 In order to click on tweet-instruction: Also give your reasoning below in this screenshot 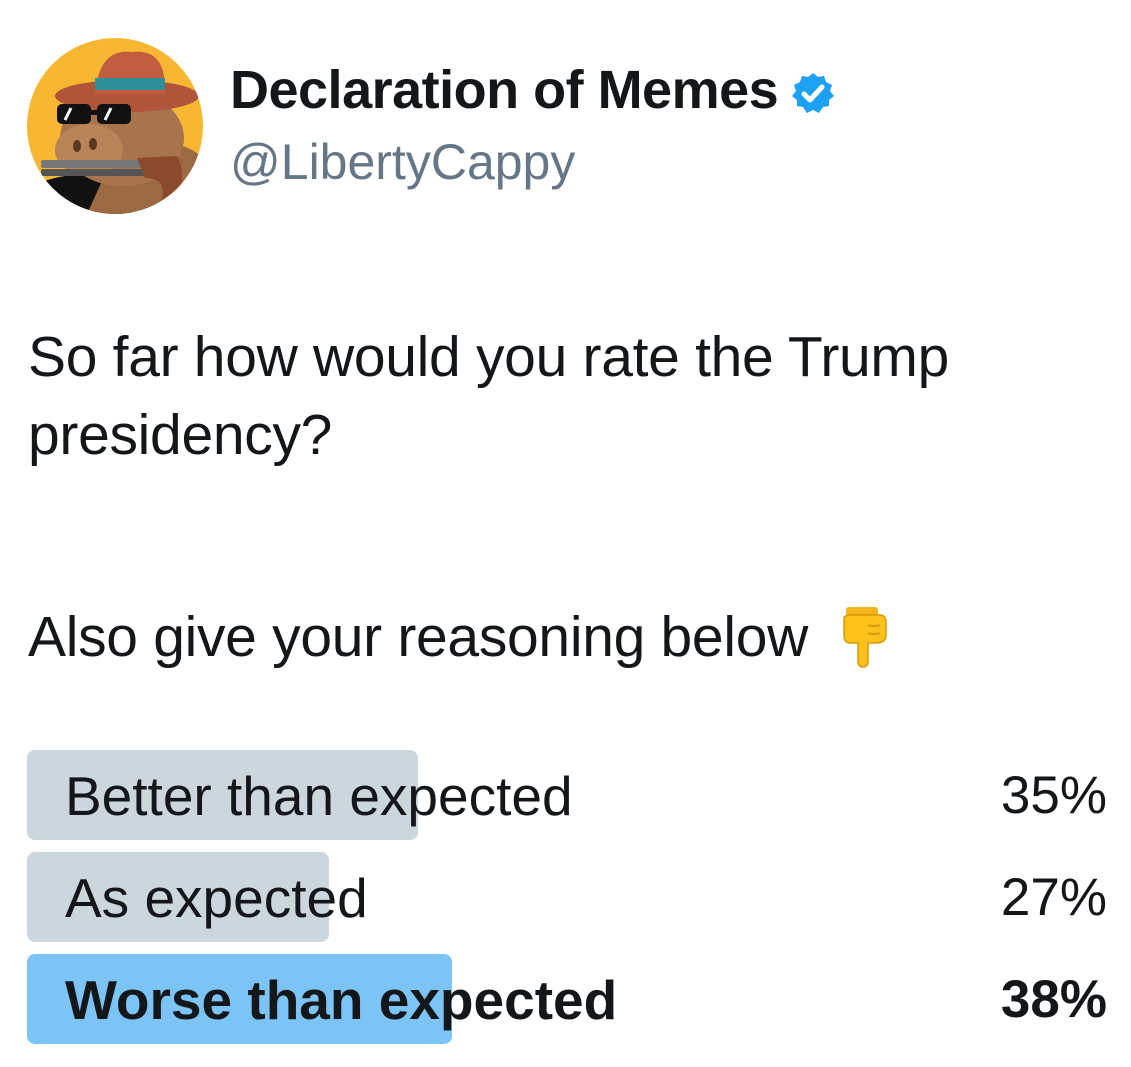, I will do `click(568, 637)`.